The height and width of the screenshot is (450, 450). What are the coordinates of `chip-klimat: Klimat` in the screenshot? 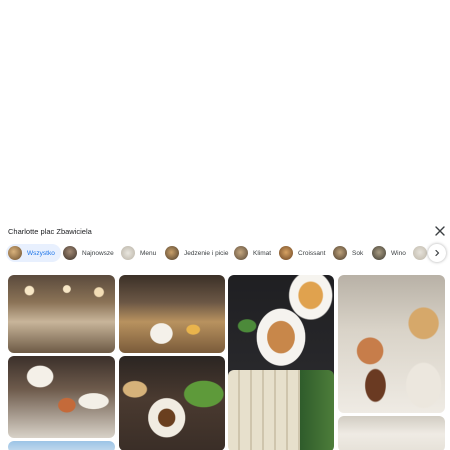 It's located at (254, 253).